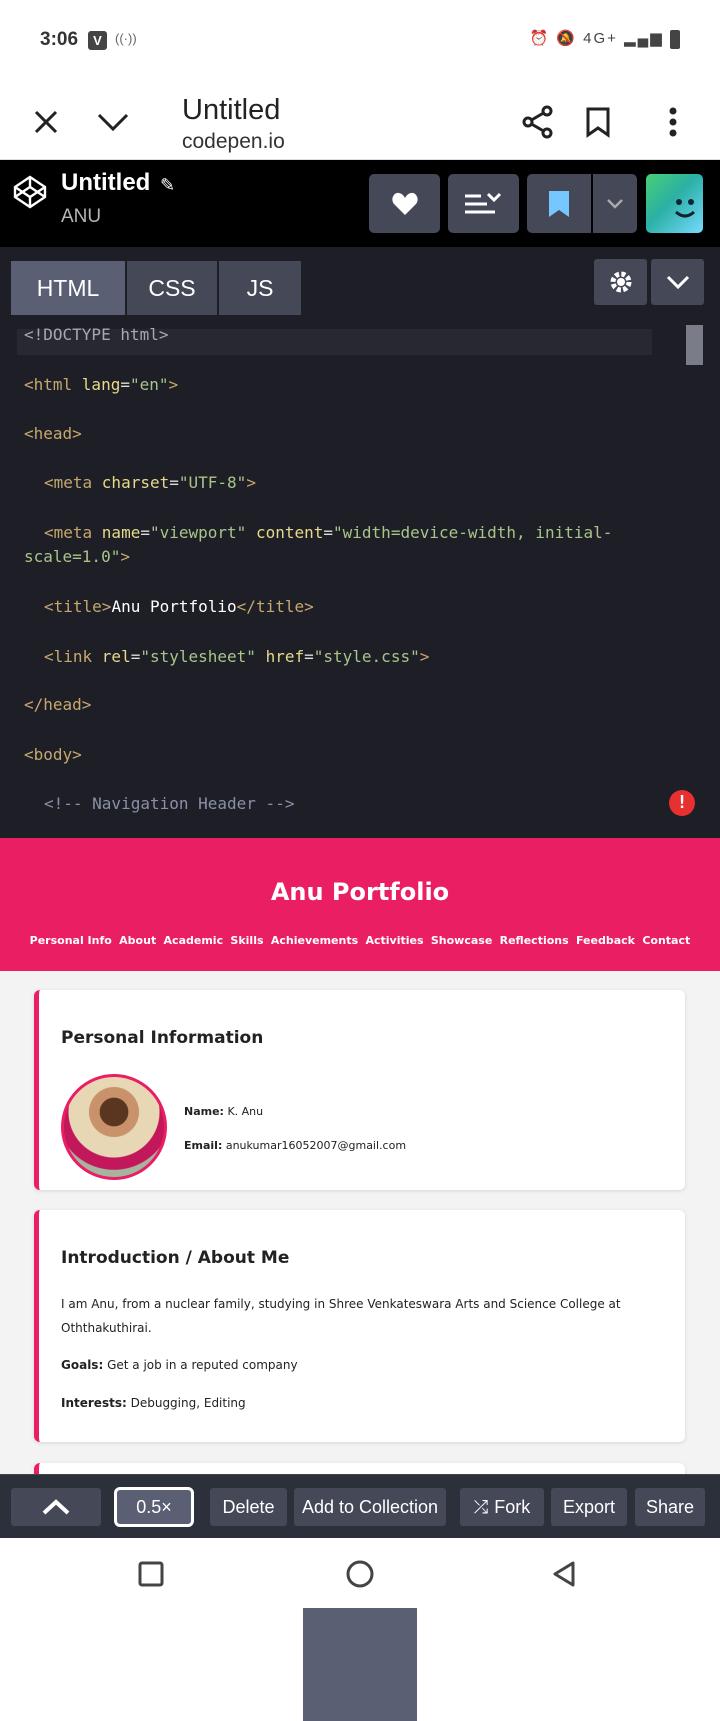 This screenshot has height=1721, width=720. I want to click on tab-css: CSS, so click(172, 288).